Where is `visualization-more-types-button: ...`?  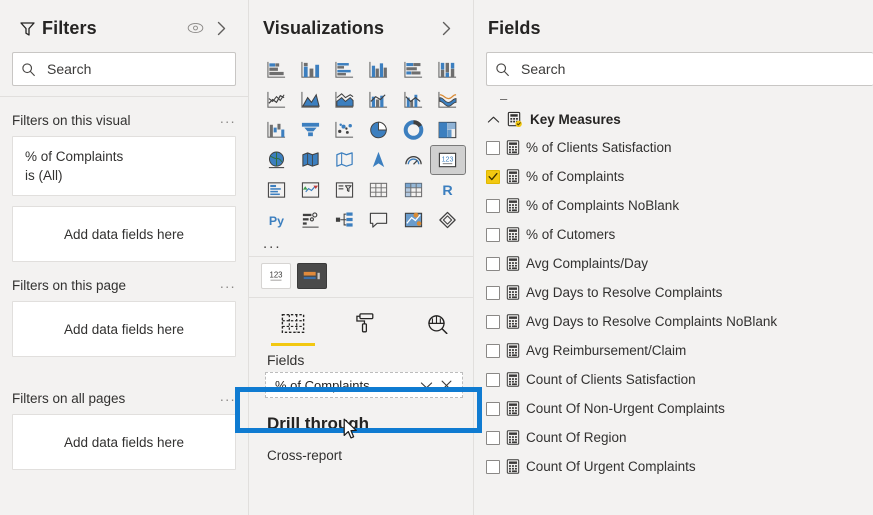
visualization-more-types-button: ... is located at coordinates (361, 246).